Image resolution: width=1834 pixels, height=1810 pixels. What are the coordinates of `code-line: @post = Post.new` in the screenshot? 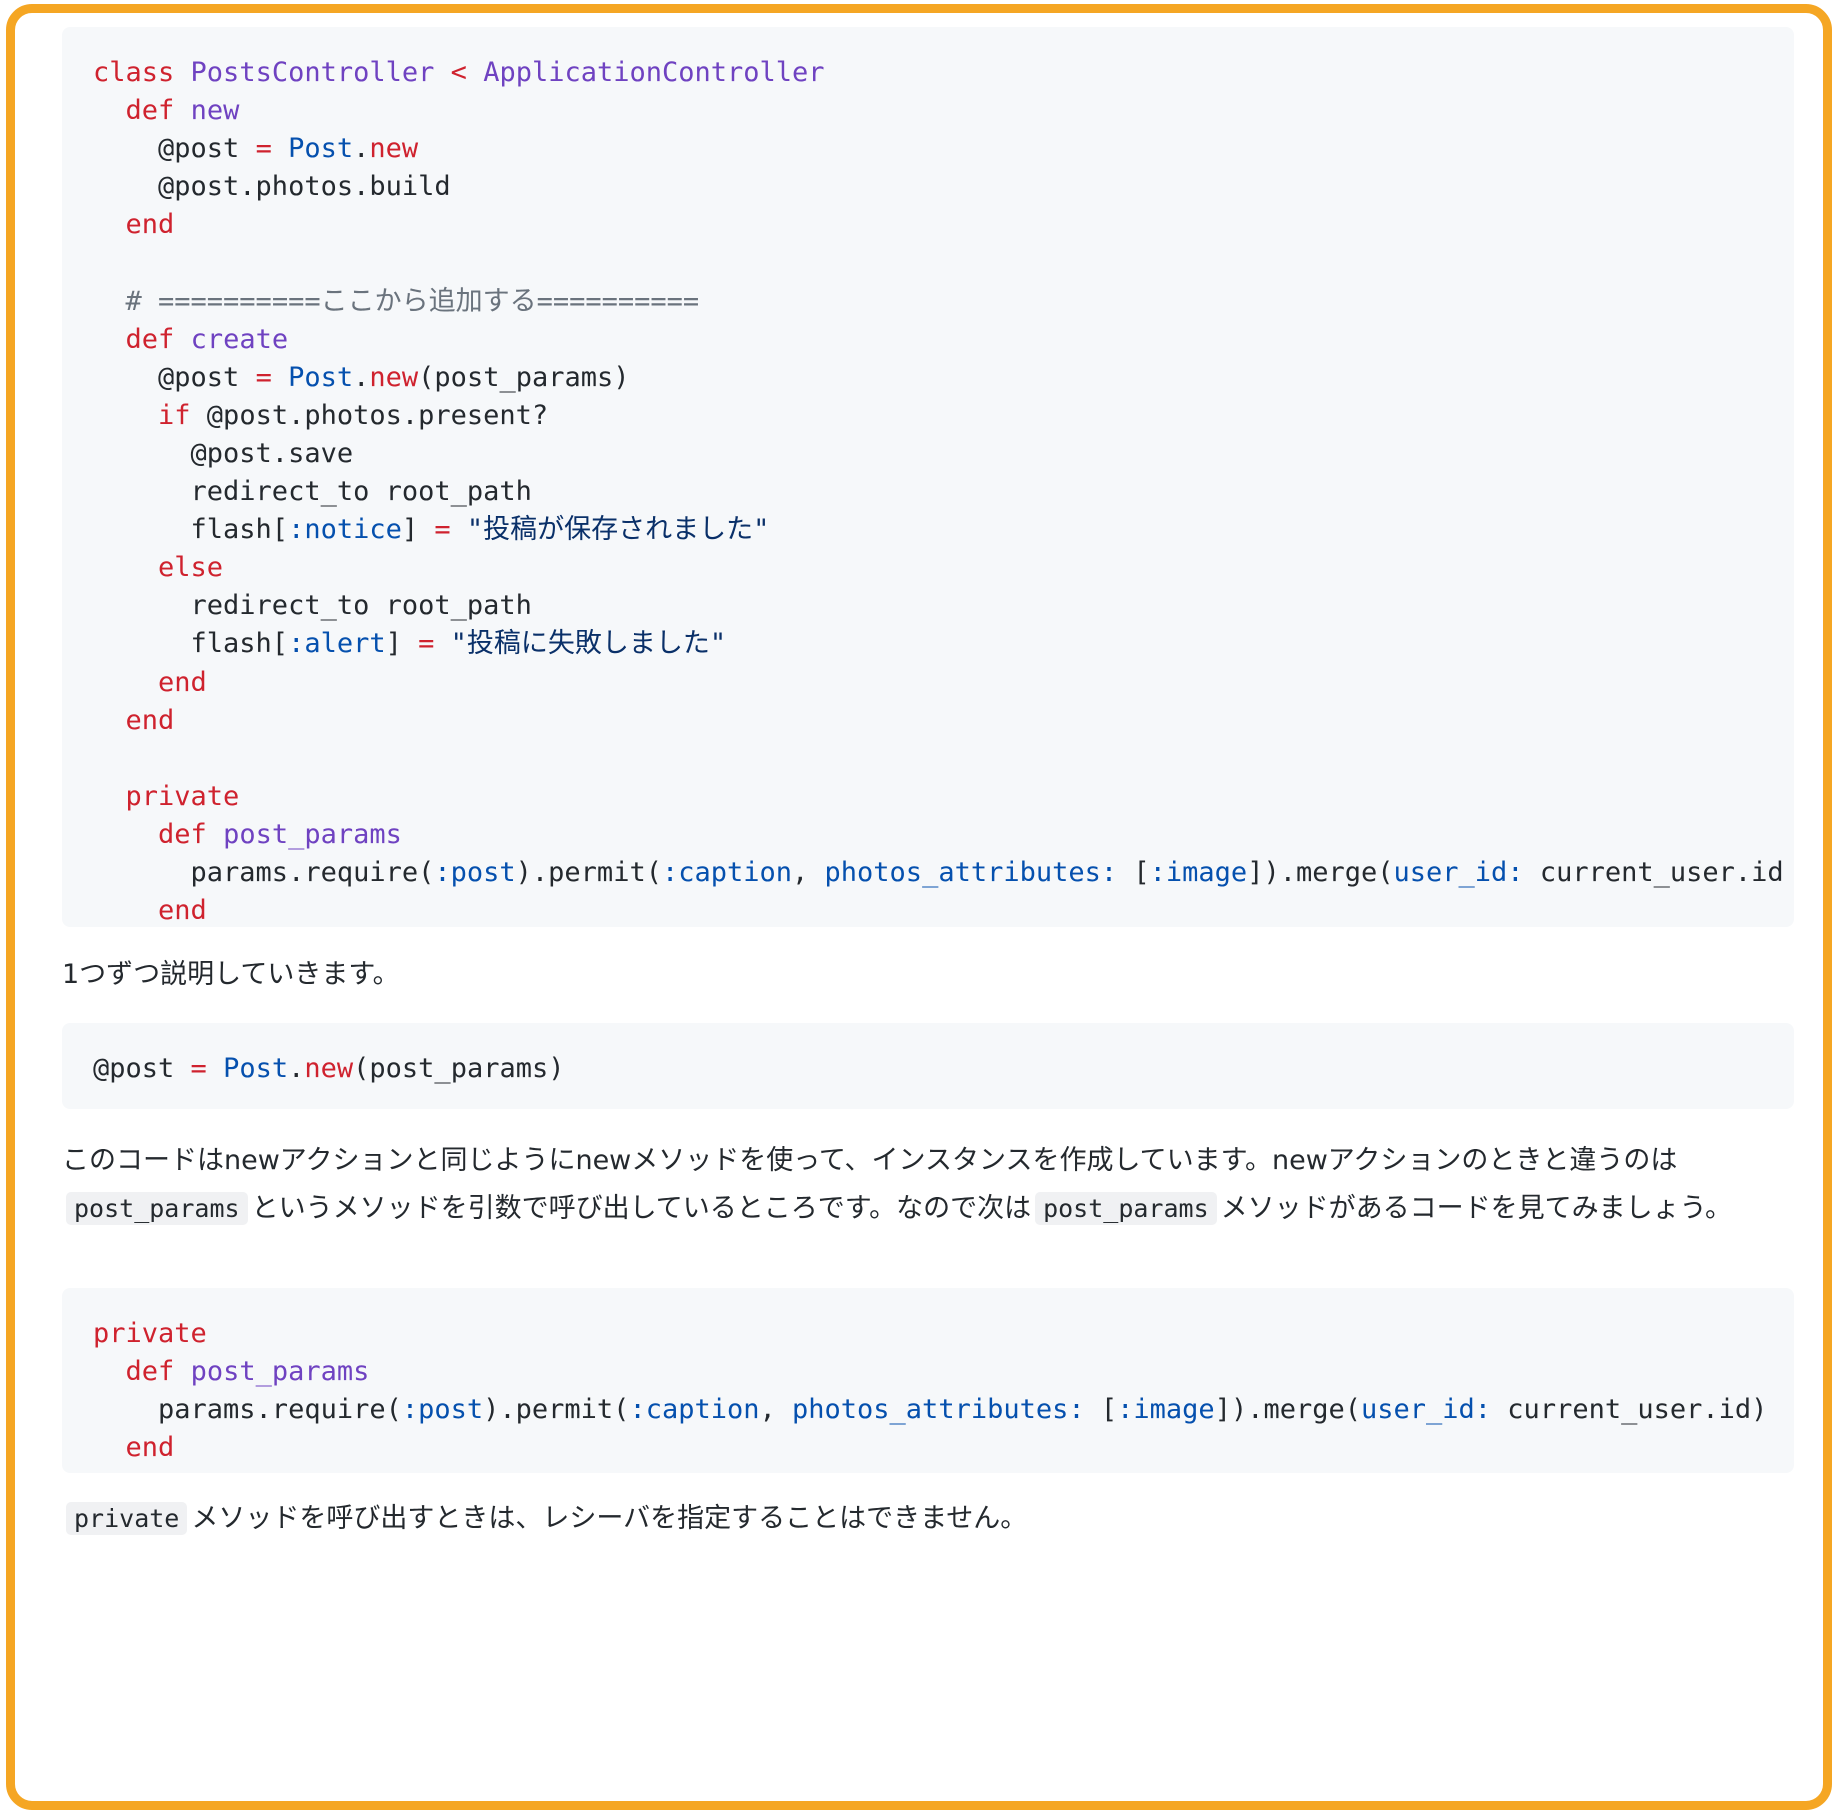 It's located at (928, 149).